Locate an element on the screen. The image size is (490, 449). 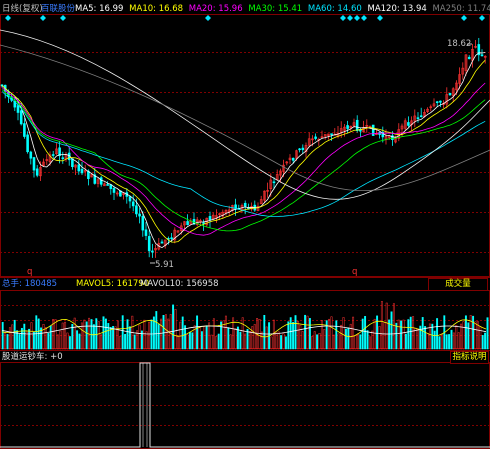
mavol10-line is located at coordinates (244, 330).